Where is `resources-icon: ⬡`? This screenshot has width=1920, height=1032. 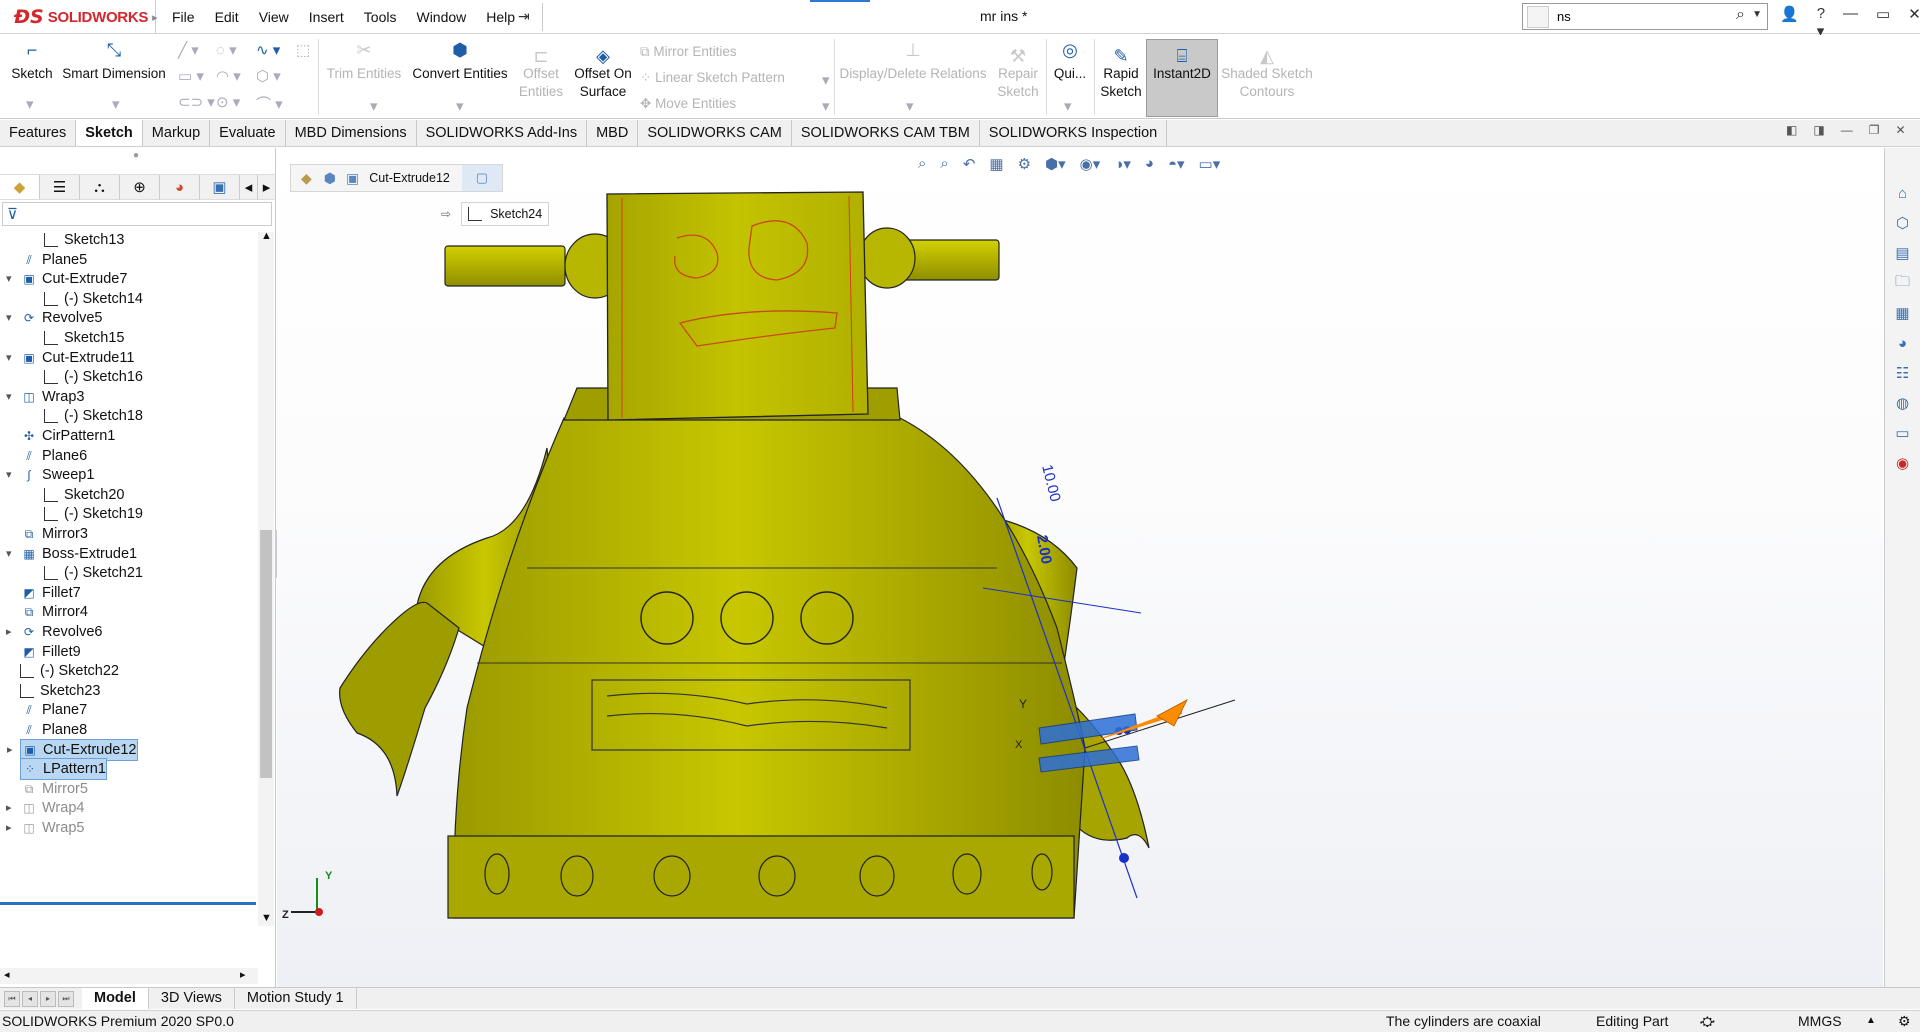 resources-icon: ⬡ is located at coordinates (1903, 223).